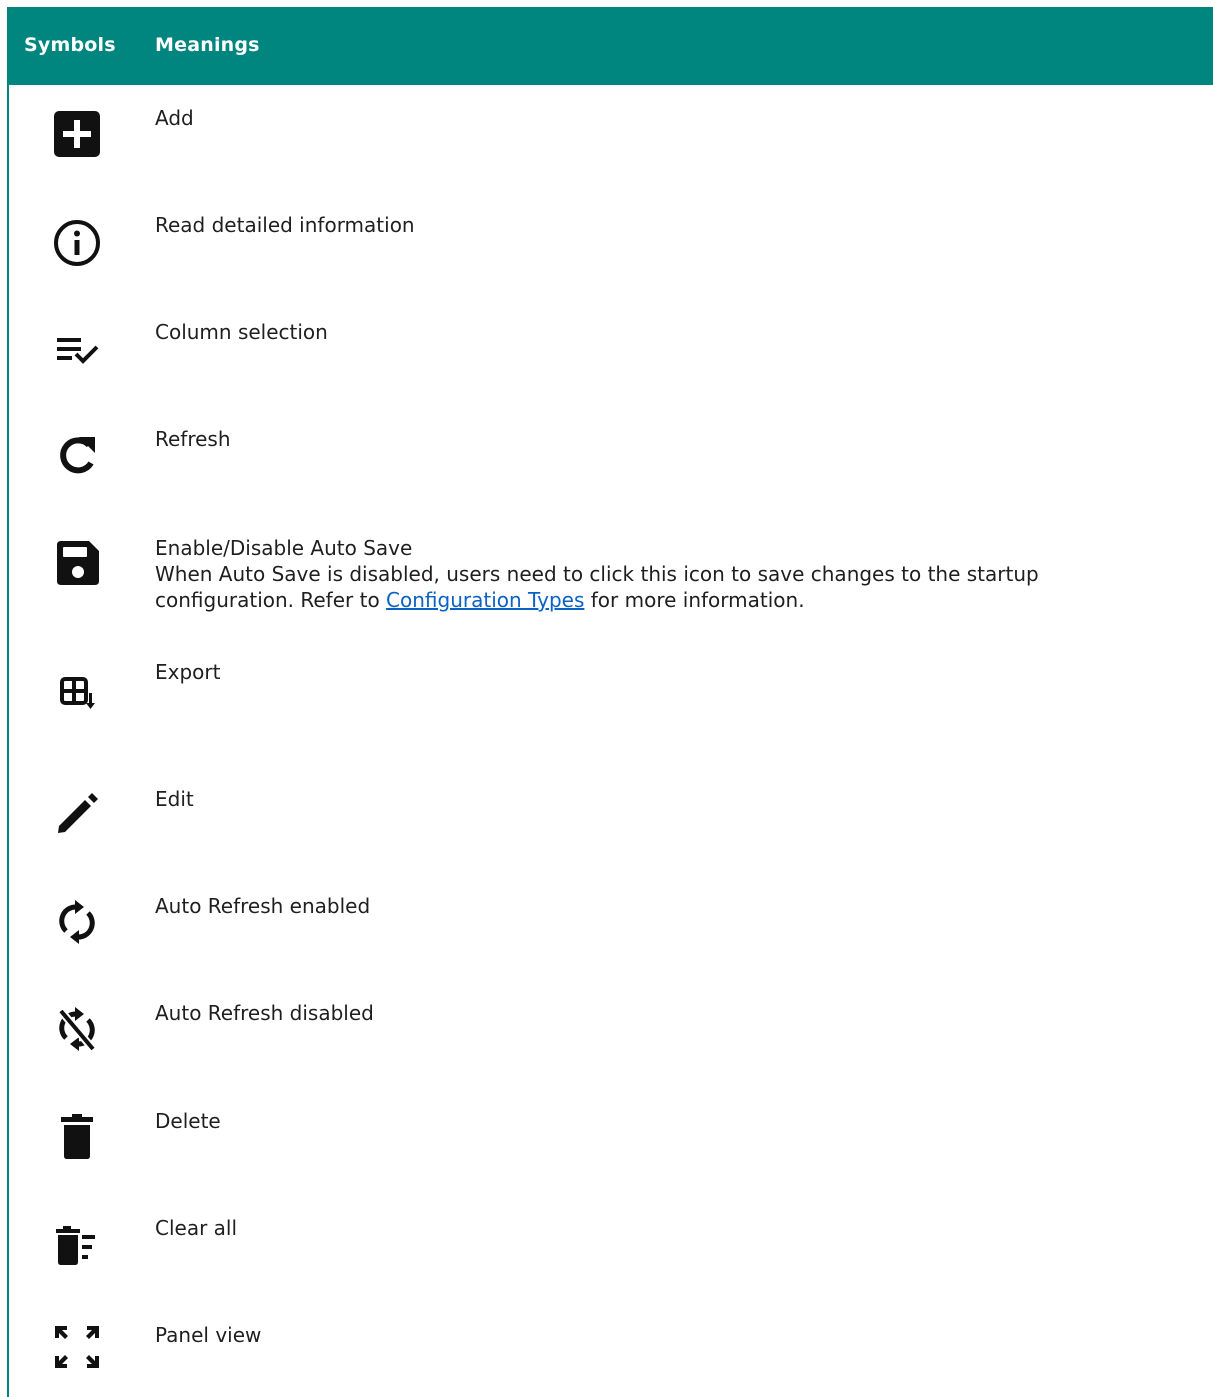 This screenshot has height=1397, width=1213. What do you see at coordinates (77, 1029) in the screenshot?
I see `auto-refresh-disabled-icon` at bounding box center [77, 1029].